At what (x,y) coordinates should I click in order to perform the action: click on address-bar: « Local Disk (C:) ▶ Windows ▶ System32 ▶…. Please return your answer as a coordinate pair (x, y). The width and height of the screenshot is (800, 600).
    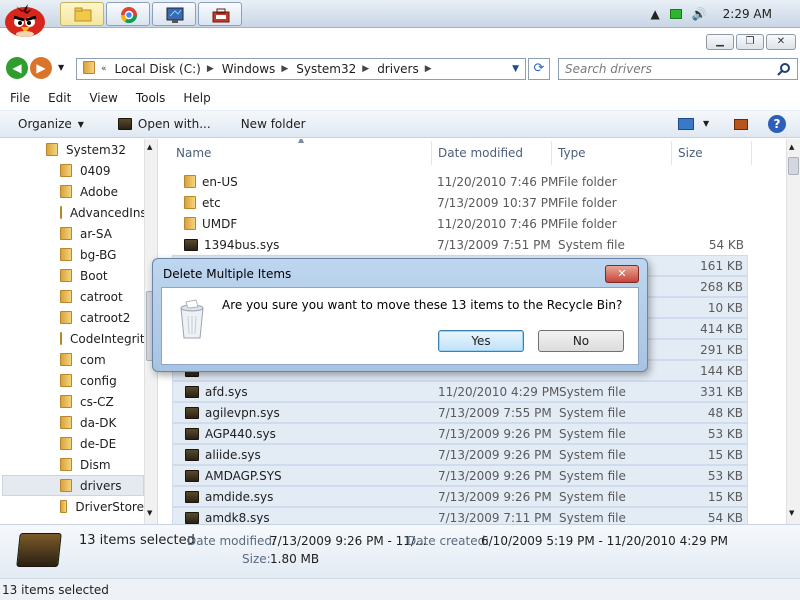
    Looking at the image, I should click on (301, 69).